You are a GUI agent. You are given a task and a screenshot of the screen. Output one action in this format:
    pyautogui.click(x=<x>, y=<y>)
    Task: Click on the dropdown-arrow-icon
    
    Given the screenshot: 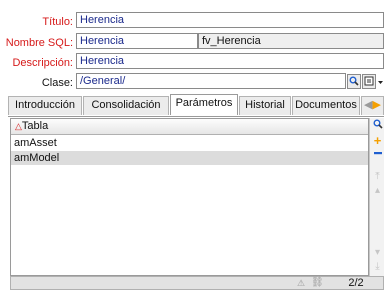 What is the action you would take?
    pyautogui.click(x=380, y=82)
    